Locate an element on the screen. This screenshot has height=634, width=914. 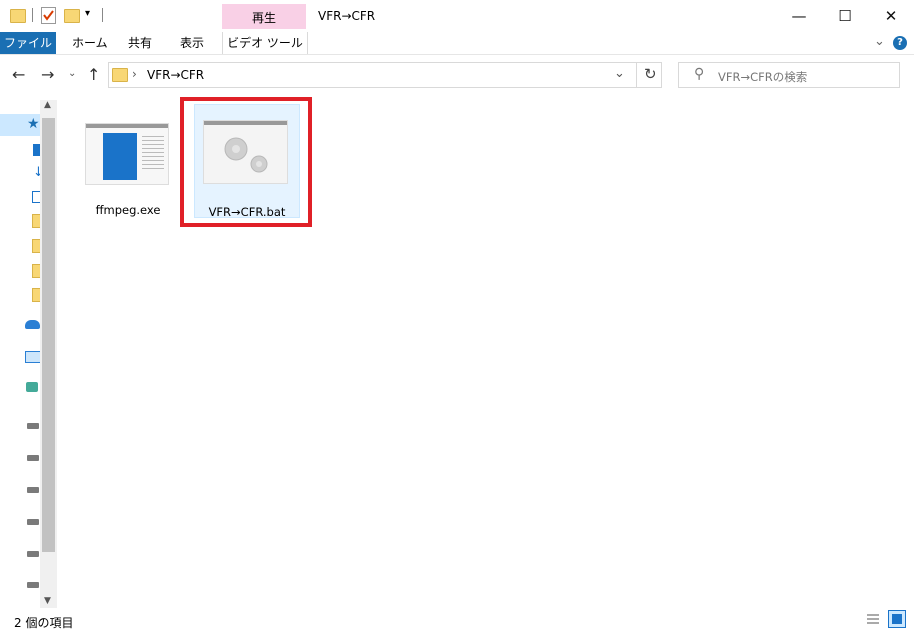
properties-icon is located at coordinates (48, 15).